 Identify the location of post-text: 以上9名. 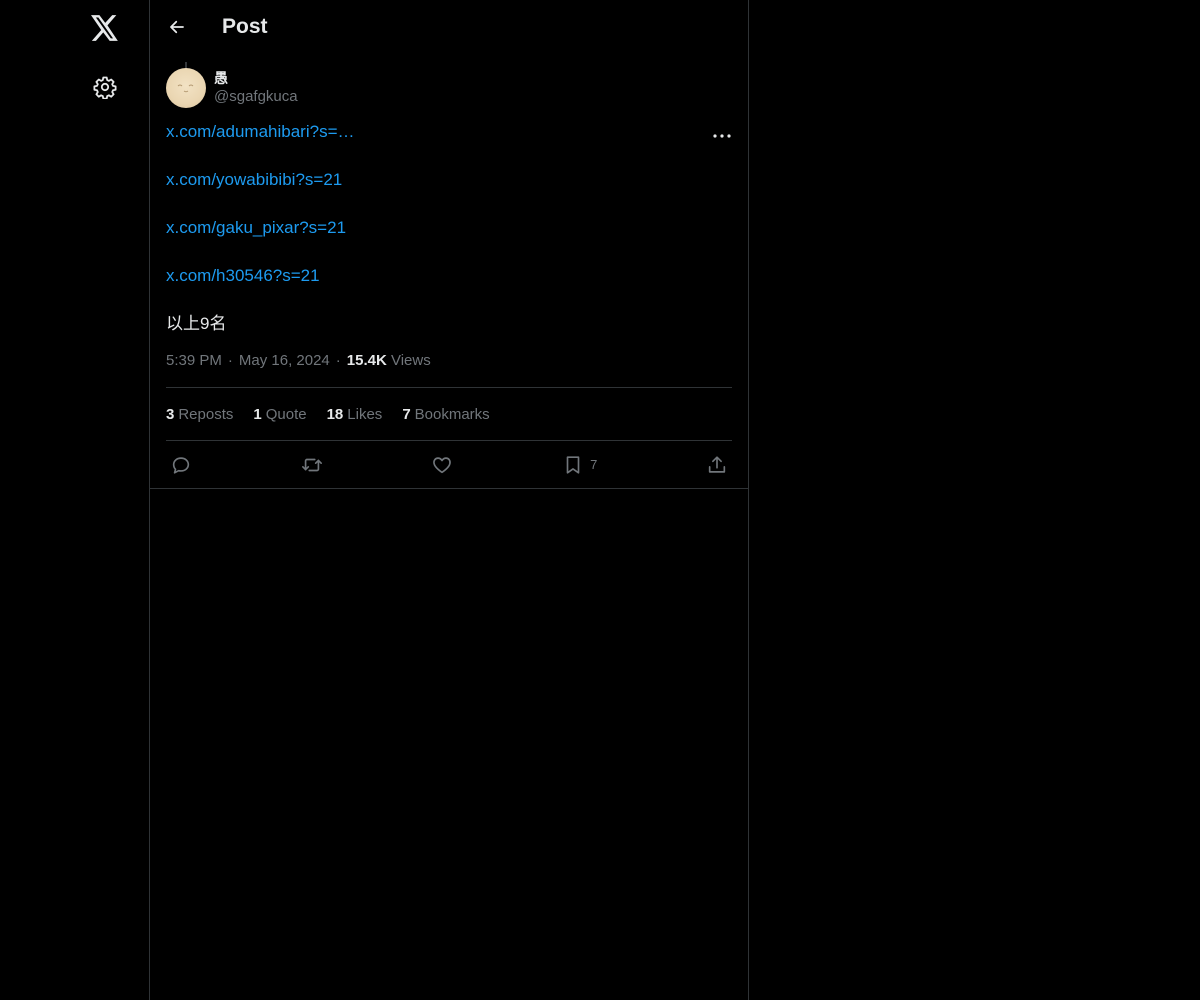
(196, 323).